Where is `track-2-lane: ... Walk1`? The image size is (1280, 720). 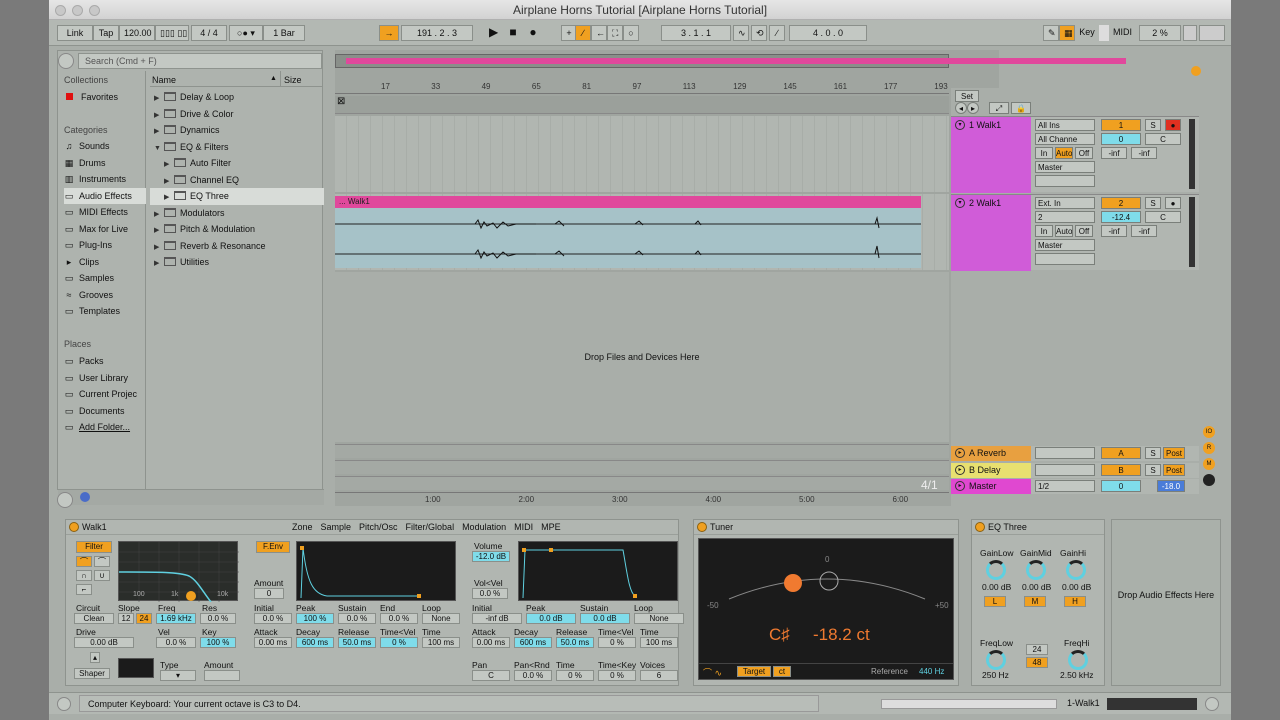
track-2-lane: ... Walk1 is located at coordinates (642, 232).